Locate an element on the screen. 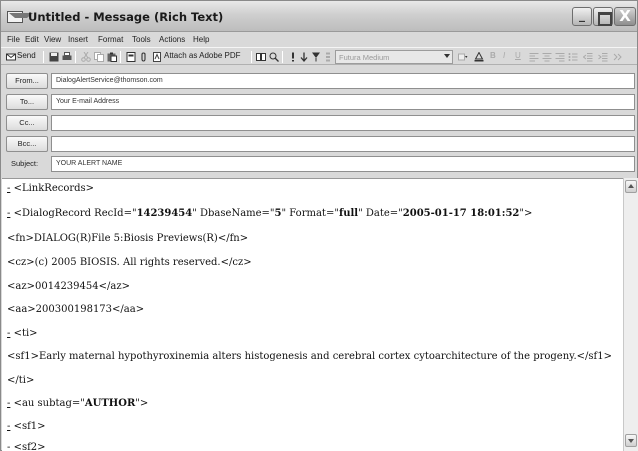 This screenshot has width=638, height=451. attach-file-icon is located at coordinates (144, 57).